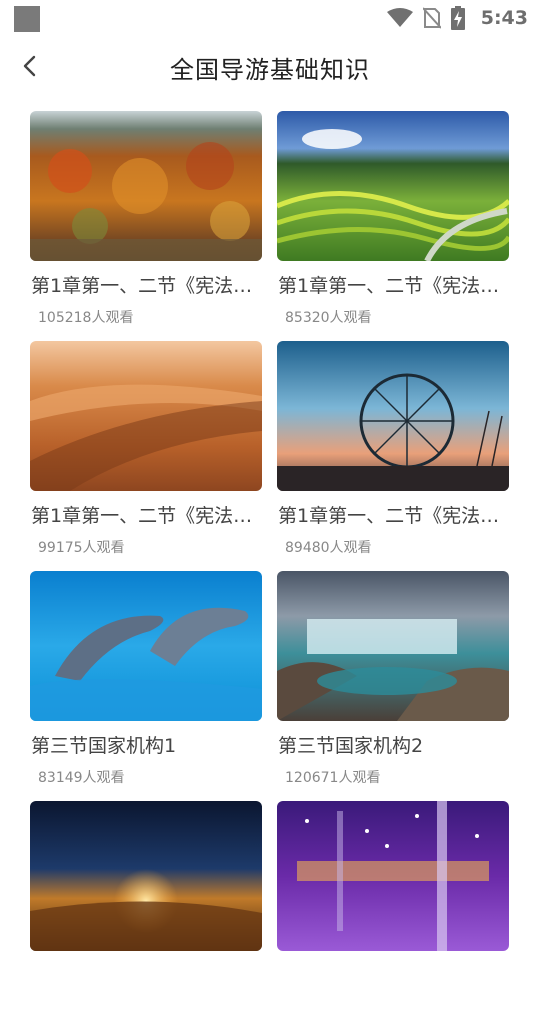  I want to click on course-title: 第三节国家机构2, so click(351, 746).